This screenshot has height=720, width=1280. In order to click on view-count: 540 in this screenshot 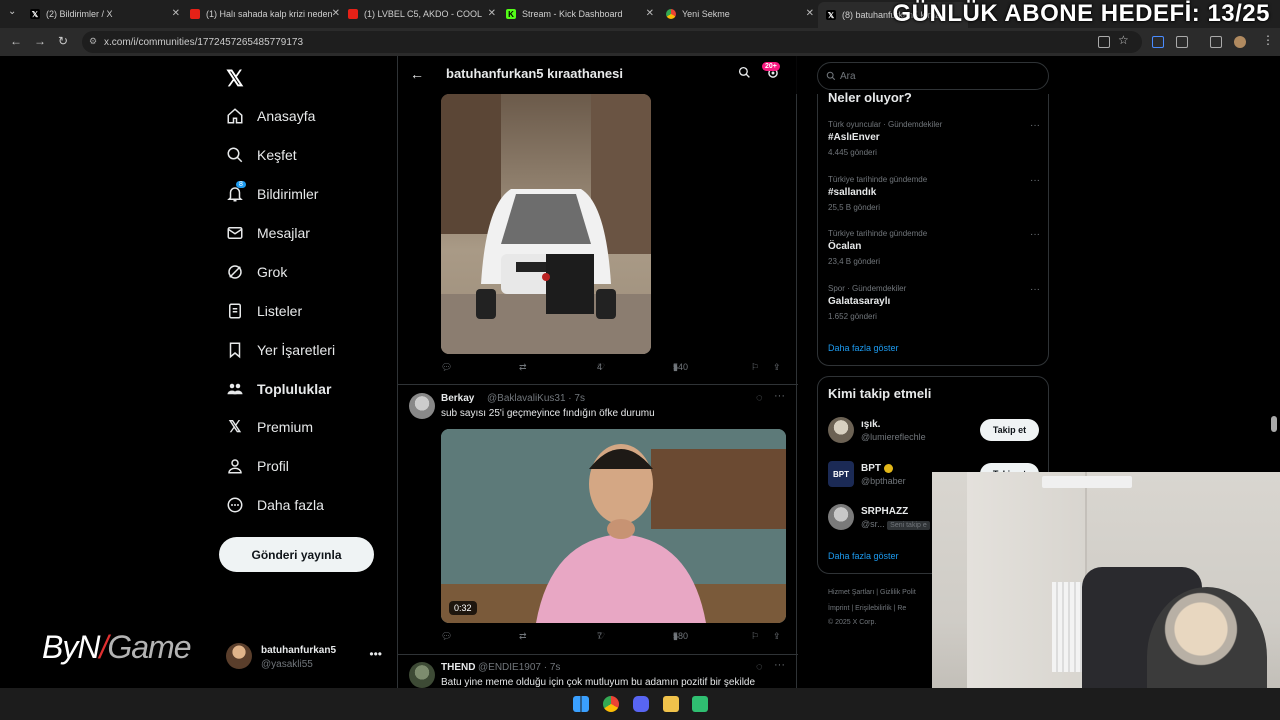, I will do `click(681, 367)`.